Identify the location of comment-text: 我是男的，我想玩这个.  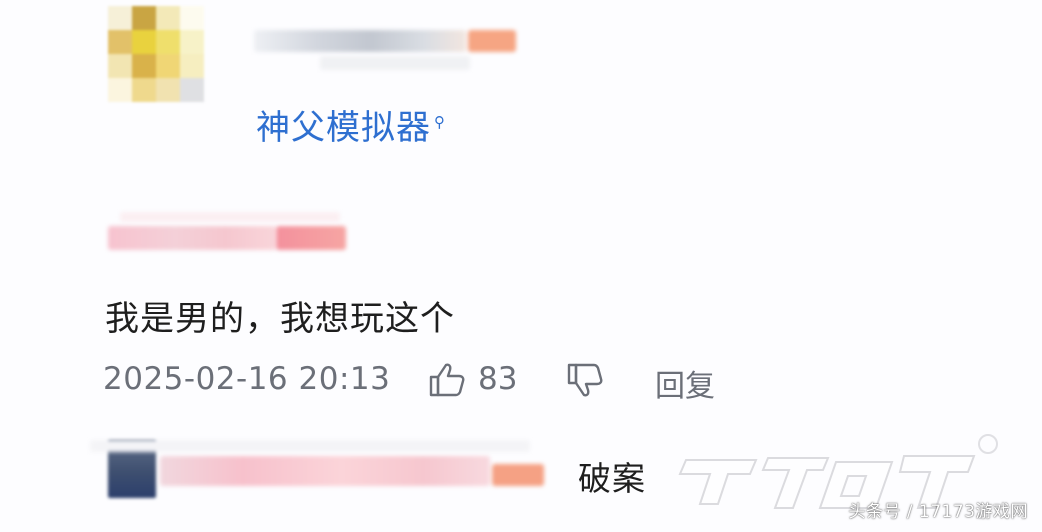
(280, 319).